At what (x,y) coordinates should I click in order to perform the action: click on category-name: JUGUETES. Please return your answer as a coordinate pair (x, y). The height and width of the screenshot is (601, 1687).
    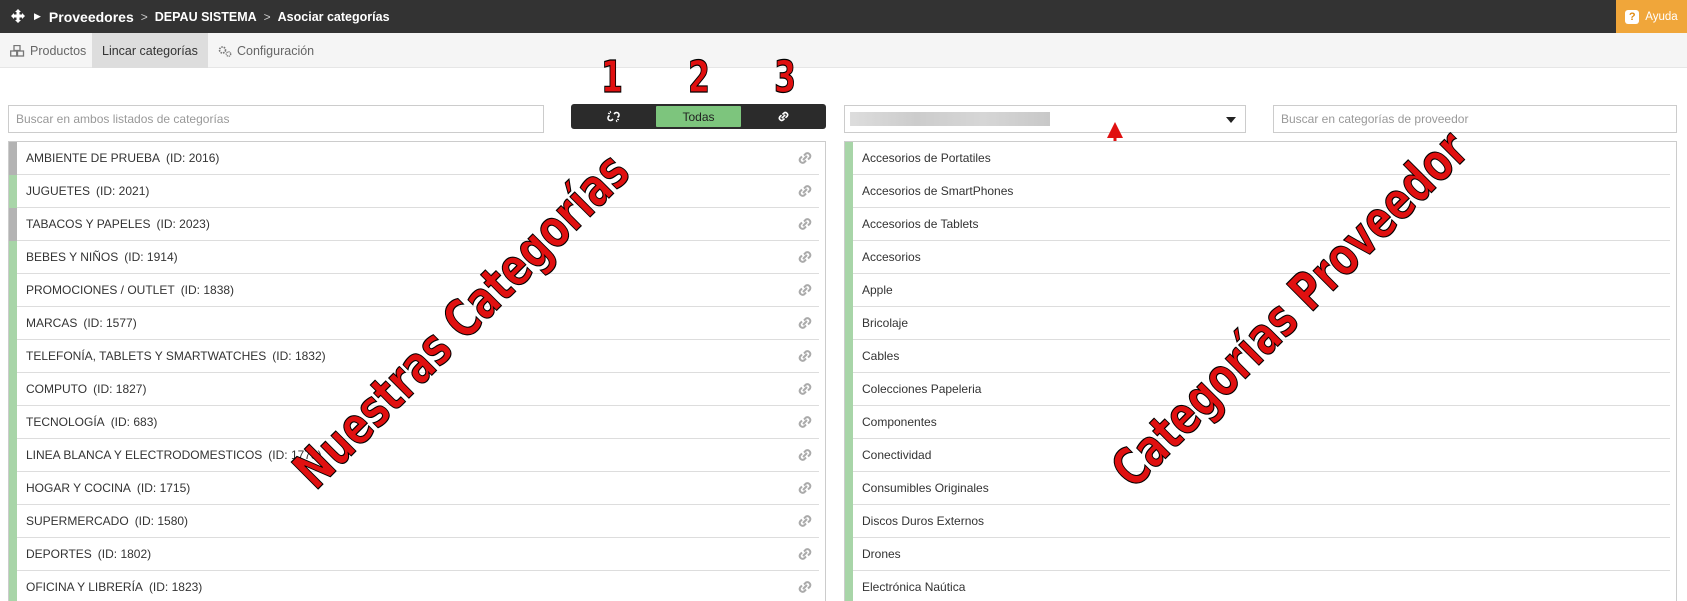
    Looking at the image, I should click on (58, 191).